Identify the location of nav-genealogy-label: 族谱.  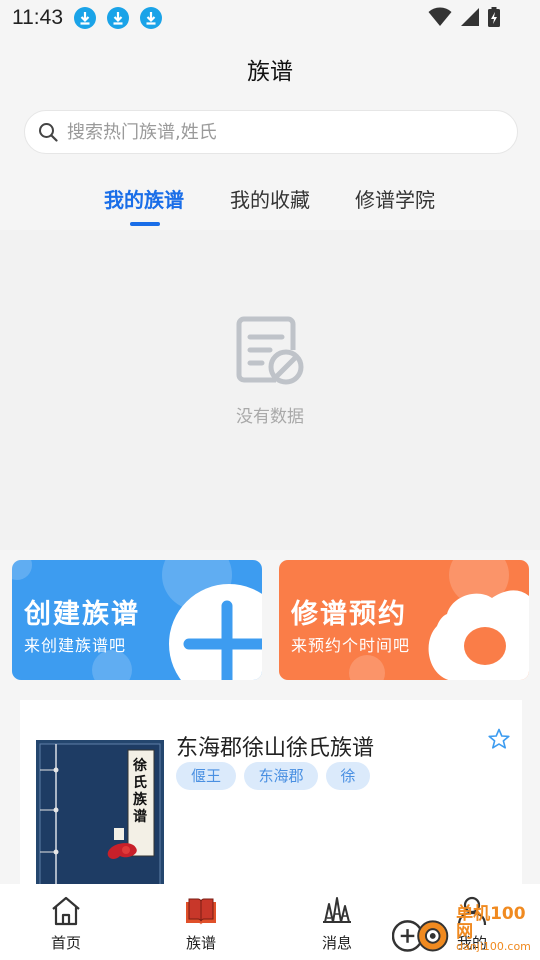
(200, 943).